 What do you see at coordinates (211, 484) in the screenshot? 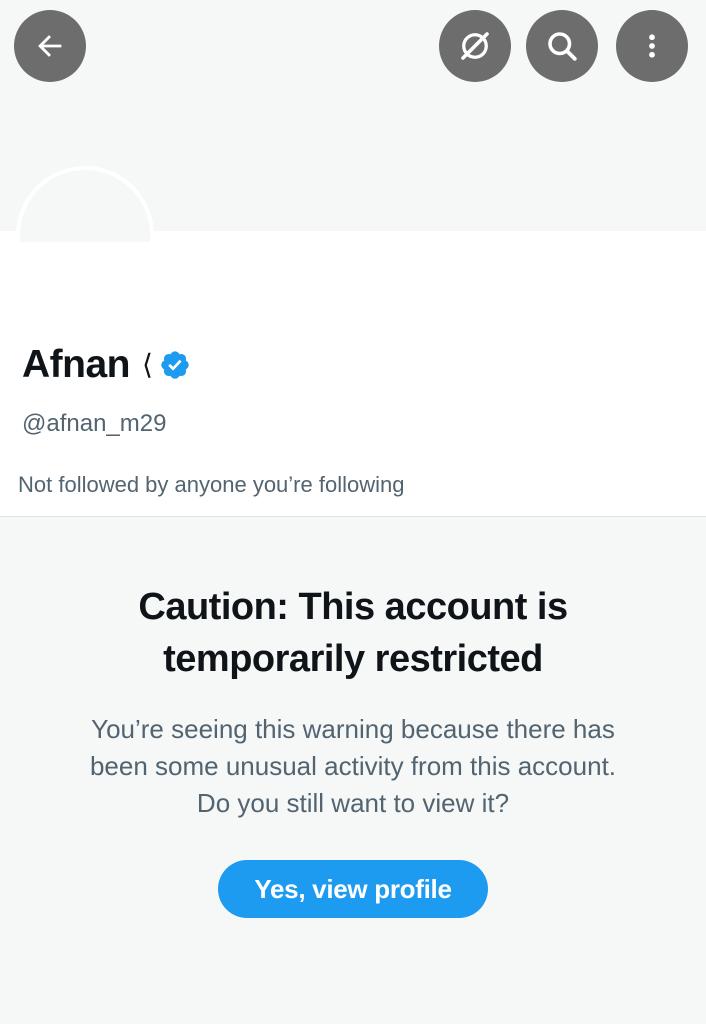
I see `followed-by-text: Not followed by anyone you’re following` at bounding box center [211, 484].